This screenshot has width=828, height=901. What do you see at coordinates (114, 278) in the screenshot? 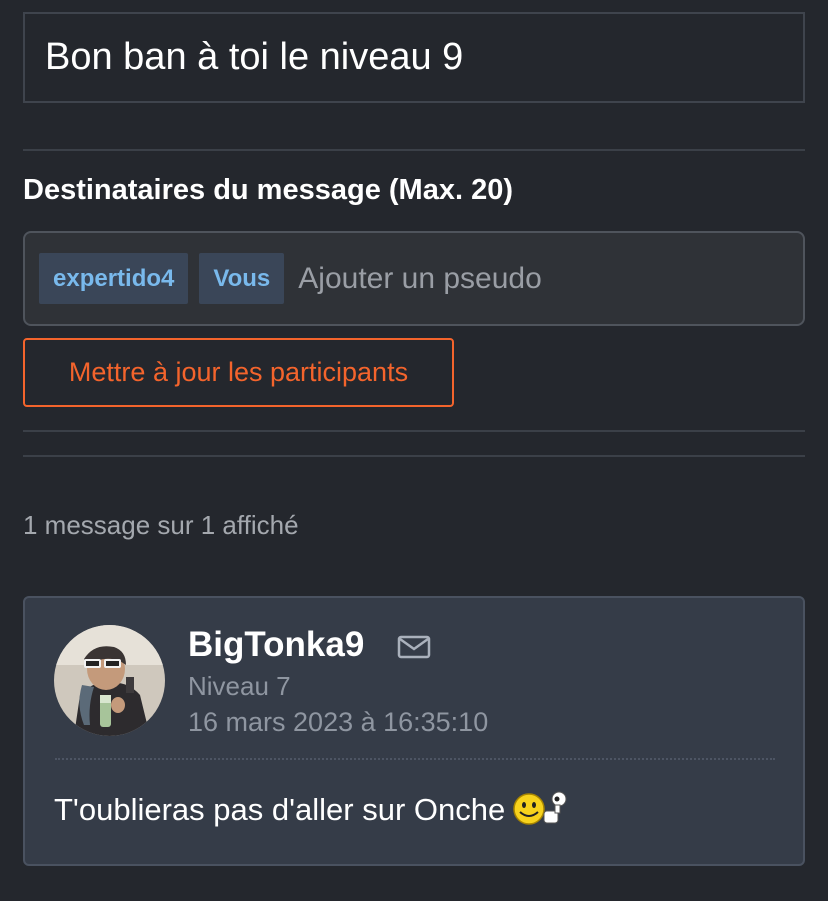
I see `recipient-chip-expertido4: expertido4` at bounding box center [114, 278].